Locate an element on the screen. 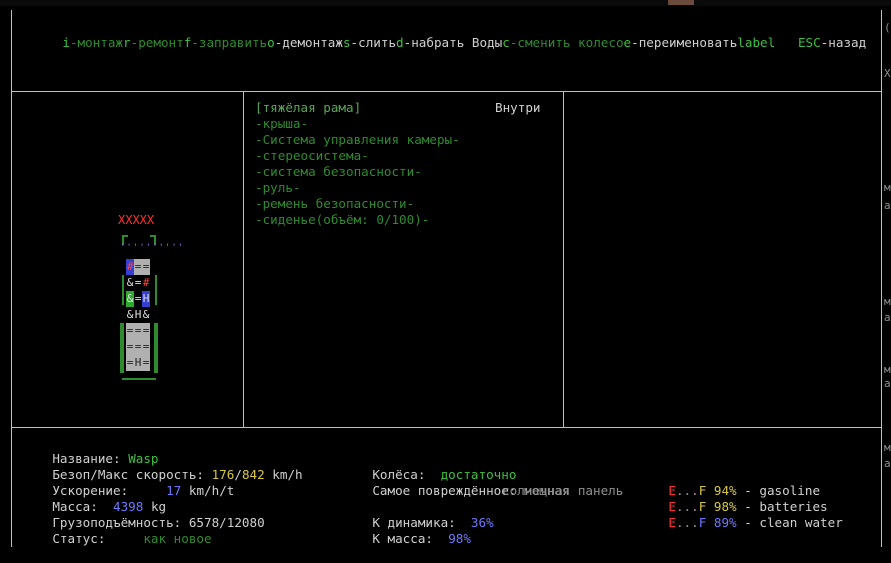 The height and width of the screenshot is (563, 891). accel-value: 17 is located at coordinates (174, 490).